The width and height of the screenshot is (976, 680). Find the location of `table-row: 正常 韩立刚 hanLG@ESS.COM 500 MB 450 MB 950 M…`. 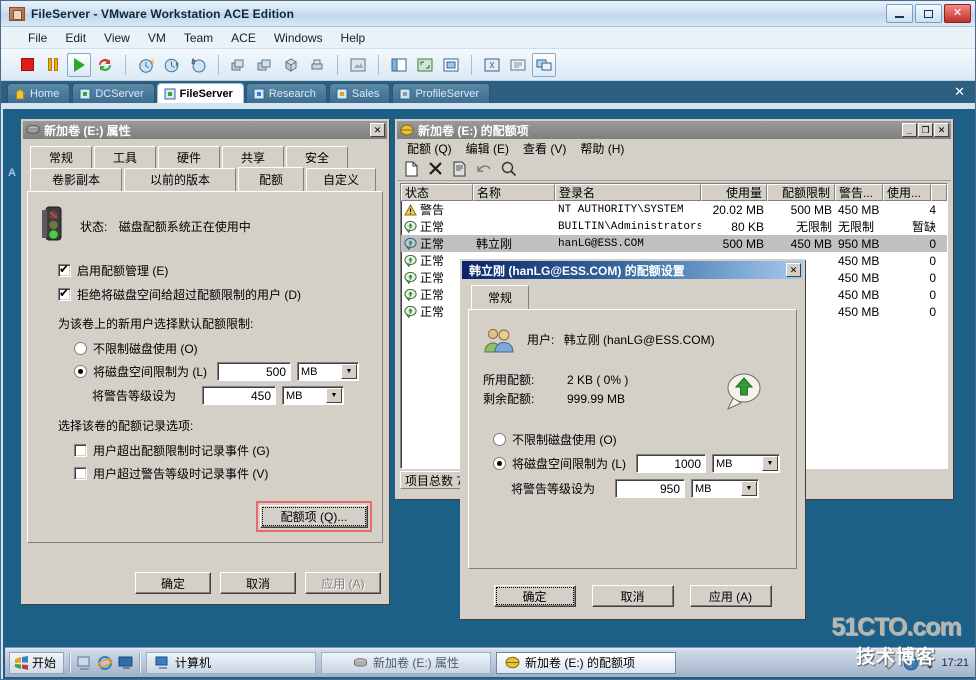

table-row: 正常 韩立刚 hanLG@ESS.COM 500 MB 450 MB 950 M… is located at coordinates (674, 243).